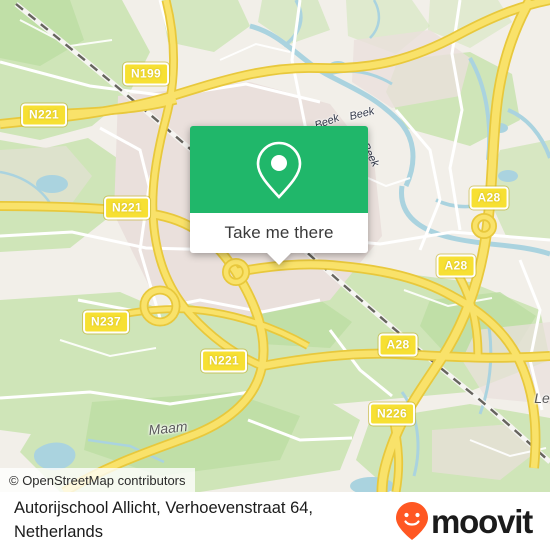 Image resolution: width=550 pixels, height=550 pixels. Describe the element at coordinates (106, 322) in the screenshot. I see `road-shield: N237` at that location.